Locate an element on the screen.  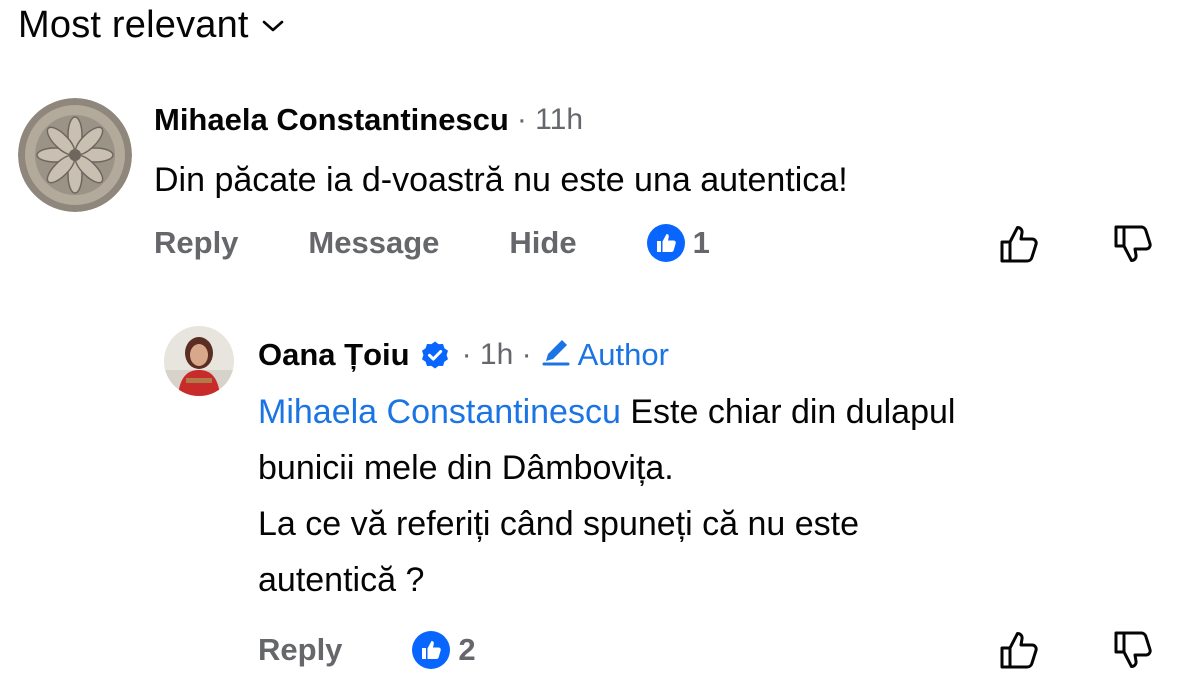
reply-line: bunicii mele din Dâmbovița. is located at coordinates (466, 468).